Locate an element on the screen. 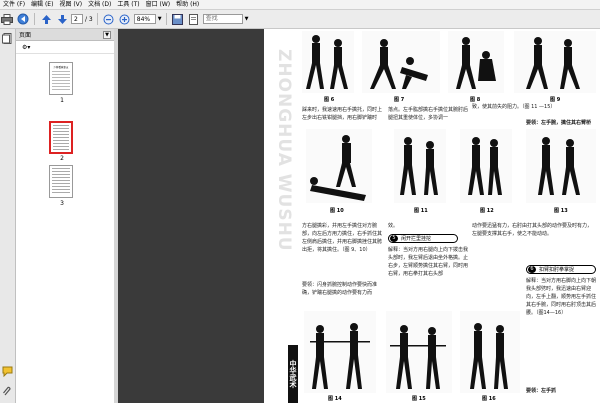 This screenshot has height=403, width=600. zoom-in-icon is located at coordinates (124, 19).